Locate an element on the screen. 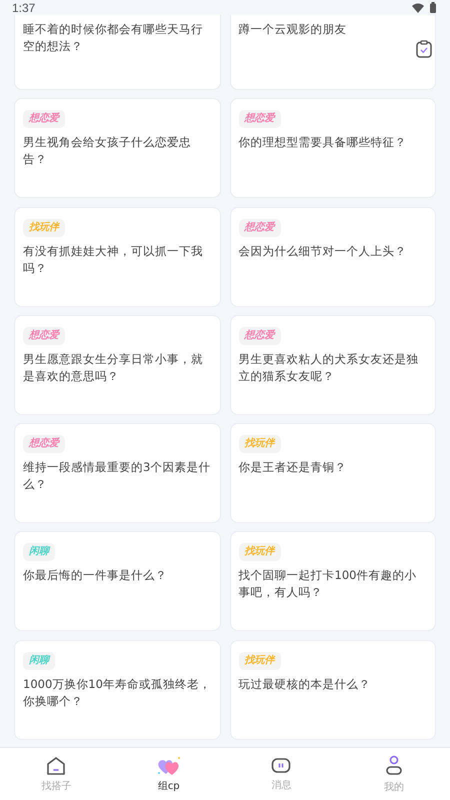  topic-card: 找玩伴 玩过最硬核的本是什么？ is located at coordinates (333, 690).